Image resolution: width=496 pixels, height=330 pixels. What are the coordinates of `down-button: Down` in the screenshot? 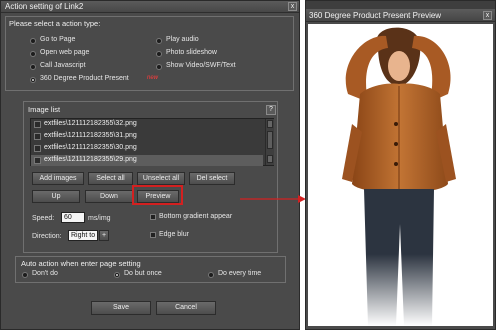 It's located at (109, 196).